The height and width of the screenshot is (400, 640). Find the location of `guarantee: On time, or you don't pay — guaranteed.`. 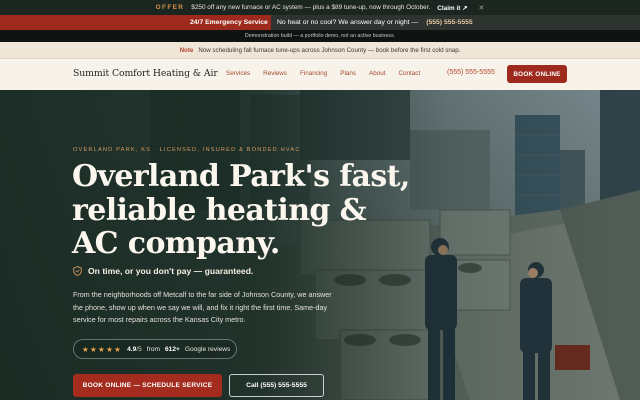

guarantee: On time, or you don't pay — guaranteed. is located at coordinates (163, 271).